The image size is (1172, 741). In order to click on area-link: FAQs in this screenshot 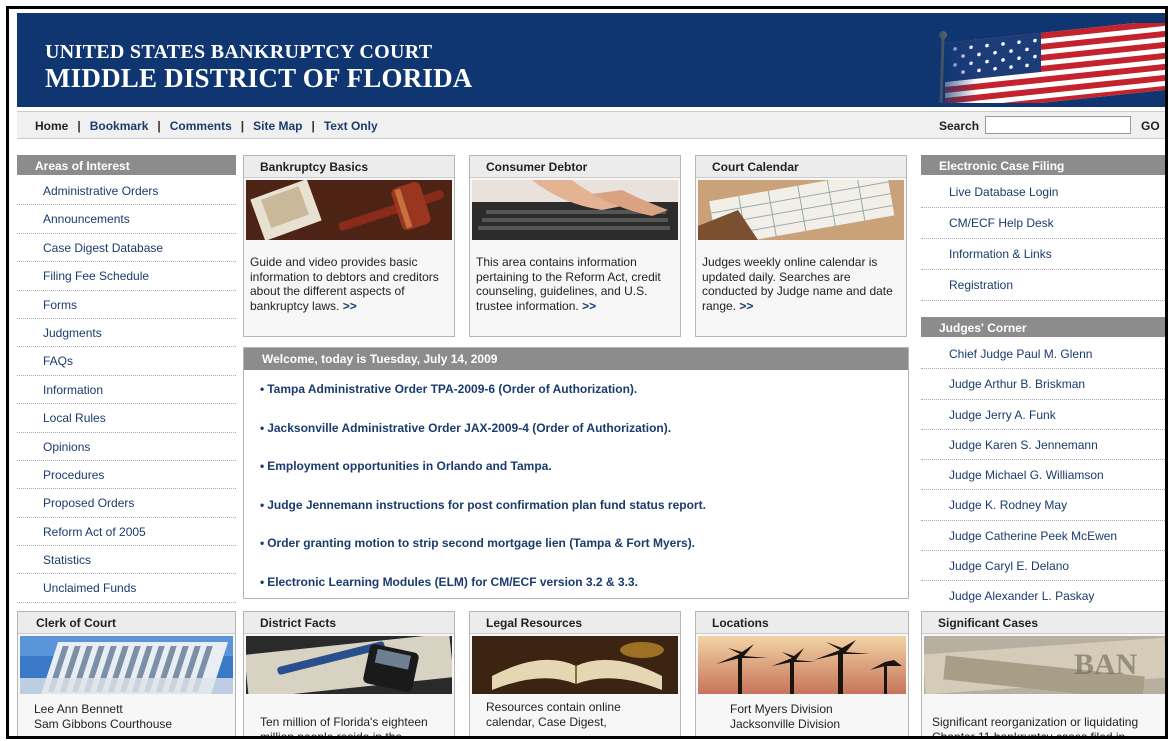, I will do `click(126, 361)`.